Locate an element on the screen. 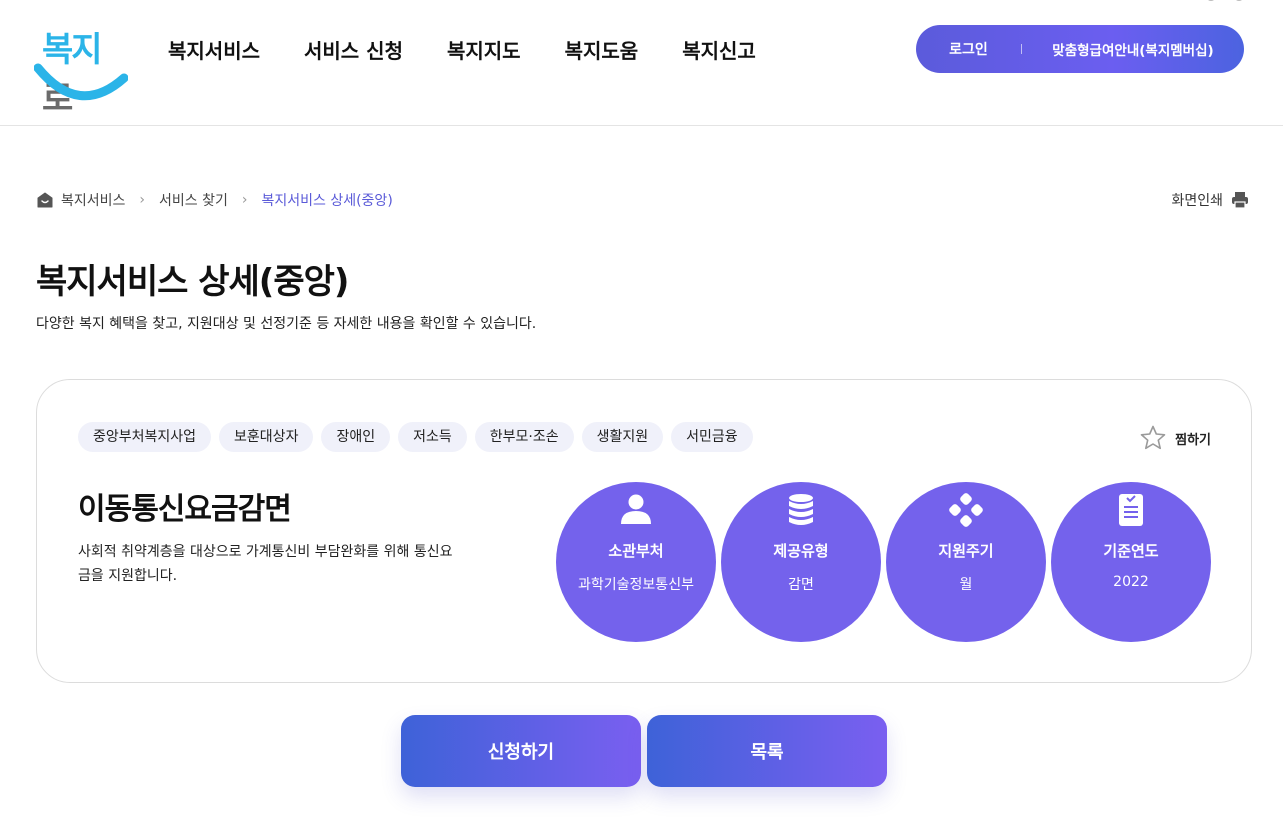  partial-icon is located at coordinates (1225, 0).